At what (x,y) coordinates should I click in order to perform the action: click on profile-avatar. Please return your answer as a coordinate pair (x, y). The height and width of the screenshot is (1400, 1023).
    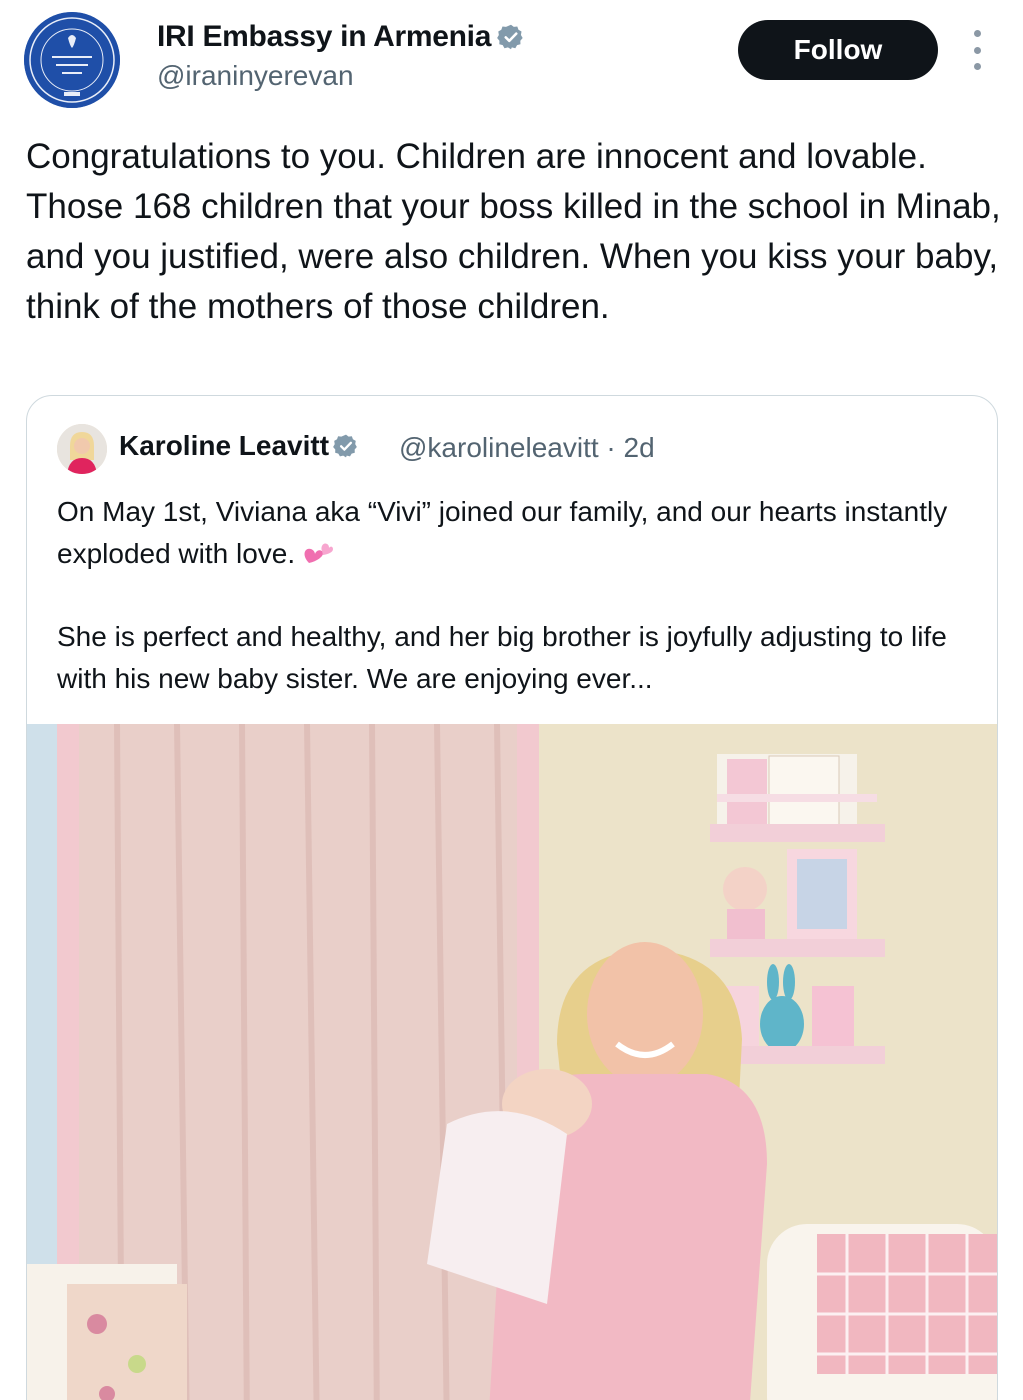
    Looking at the image, I should click on (72, 60).